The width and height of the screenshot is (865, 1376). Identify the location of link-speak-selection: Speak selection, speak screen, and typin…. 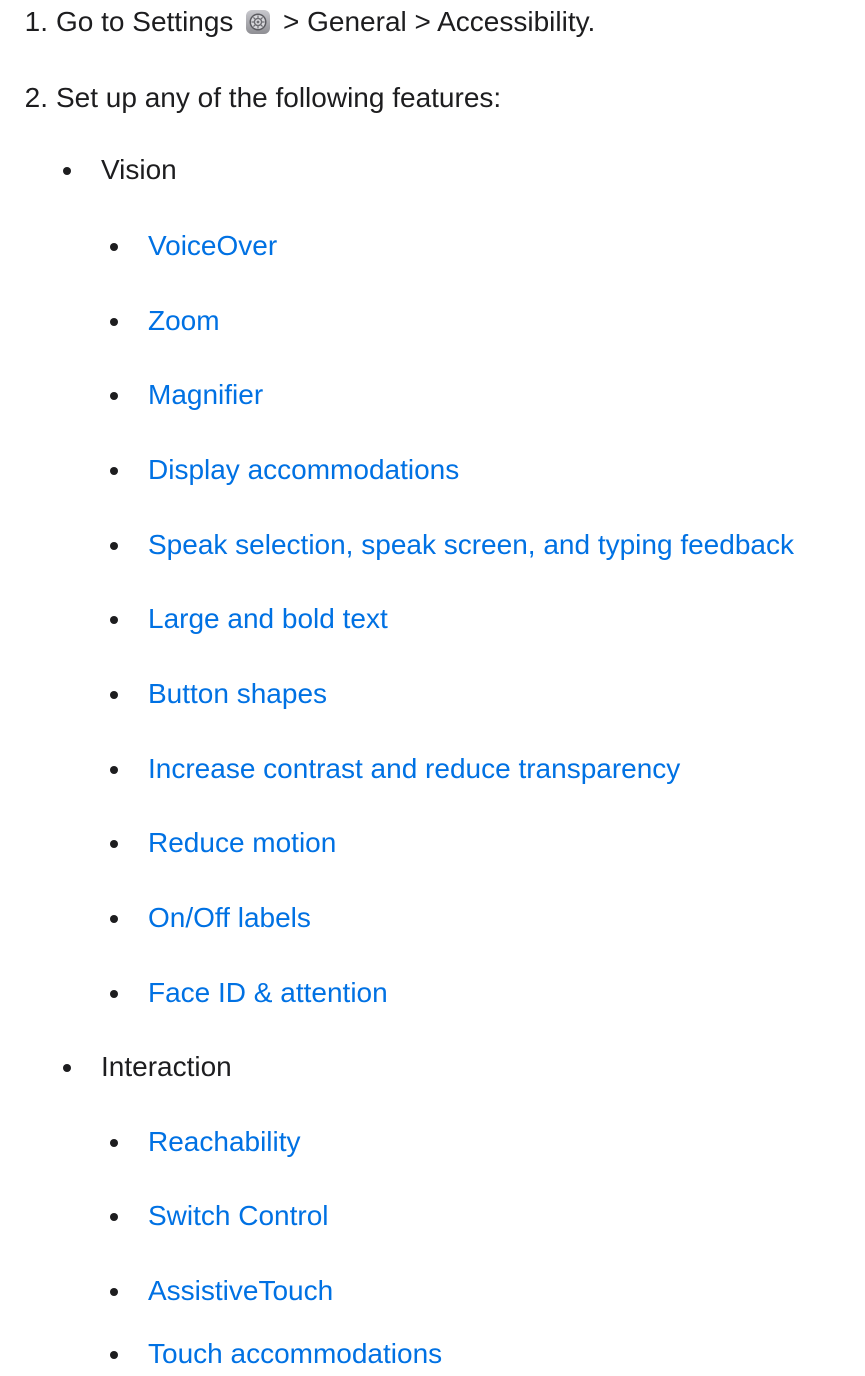
(471, 545).